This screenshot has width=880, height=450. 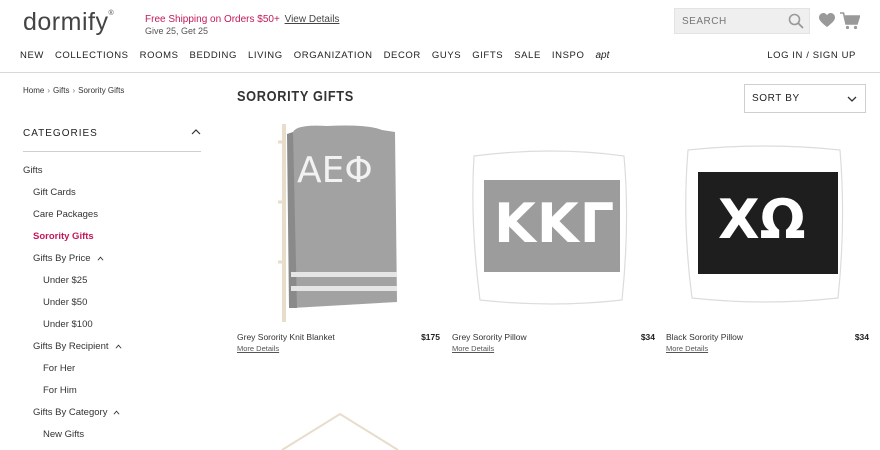 I want to click on category-gift-cards: Gift Cards, so click(x=54, y=192).